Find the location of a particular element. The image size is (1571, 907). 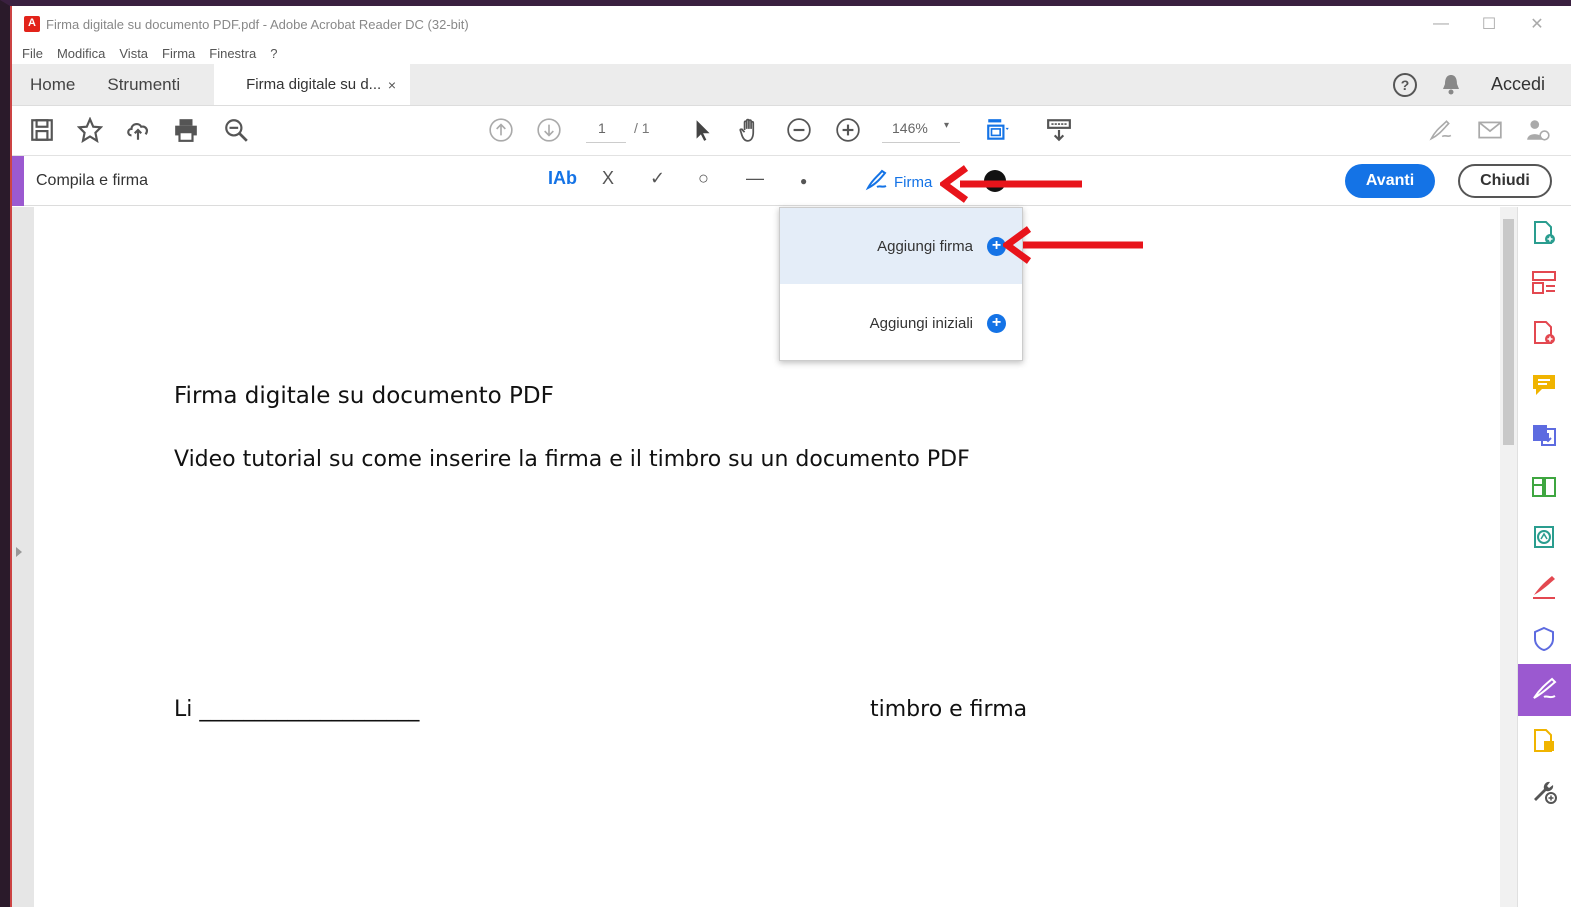

page-total: / 1 is located at coordinates (642, 128).